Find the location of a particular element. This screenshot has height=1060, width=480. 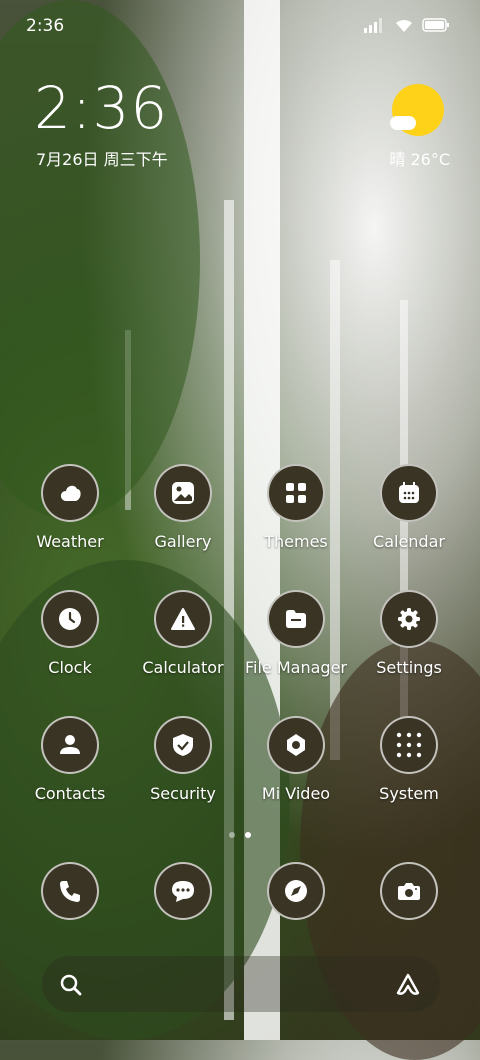

dock-phone is located at coordinates (70, 891).